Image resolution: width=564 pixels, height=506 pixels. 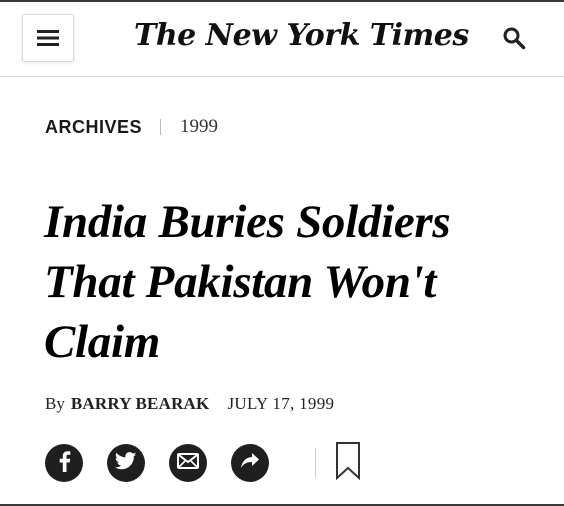 I want to click on byline: By BARRY BEARAK JULY 17, 1999, so click(x=189, y=404).